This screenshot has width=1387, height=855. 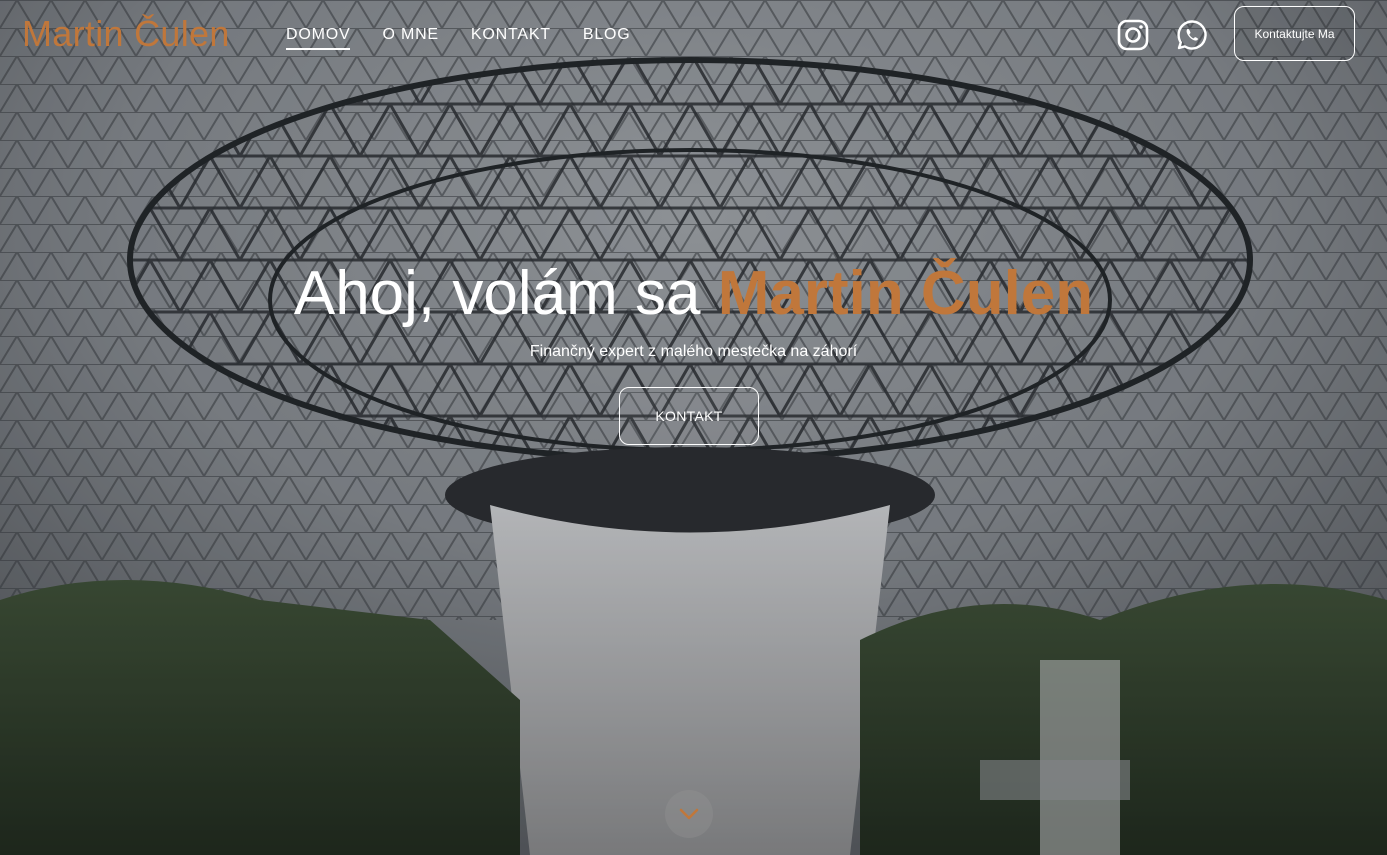 What do you see at coordinates (126, 34) in the screenshot?
I see `brand-logo: Martin Čulen` at bounding box center [126, 34].